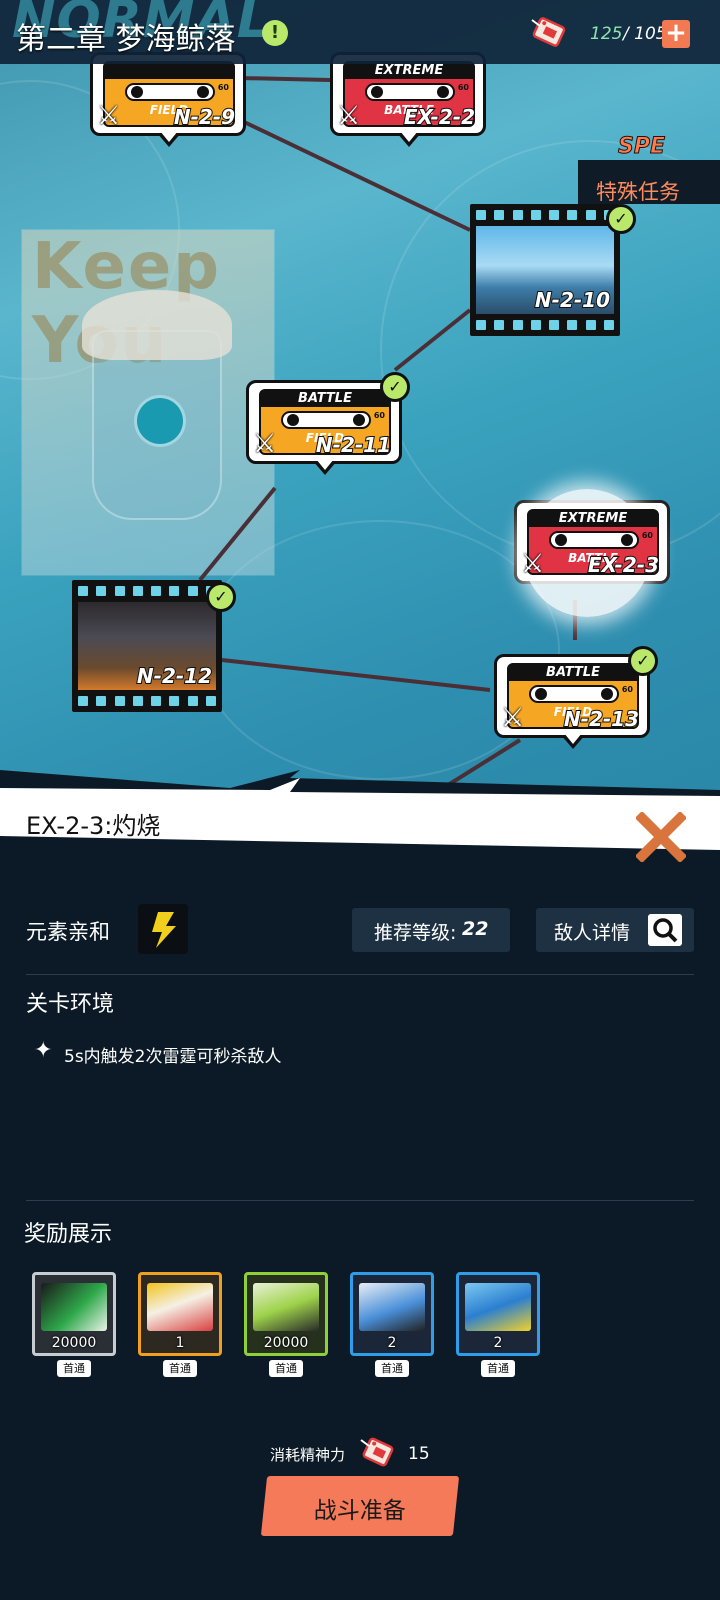  I want to click on lightning-element-icon, so click(163, 929).